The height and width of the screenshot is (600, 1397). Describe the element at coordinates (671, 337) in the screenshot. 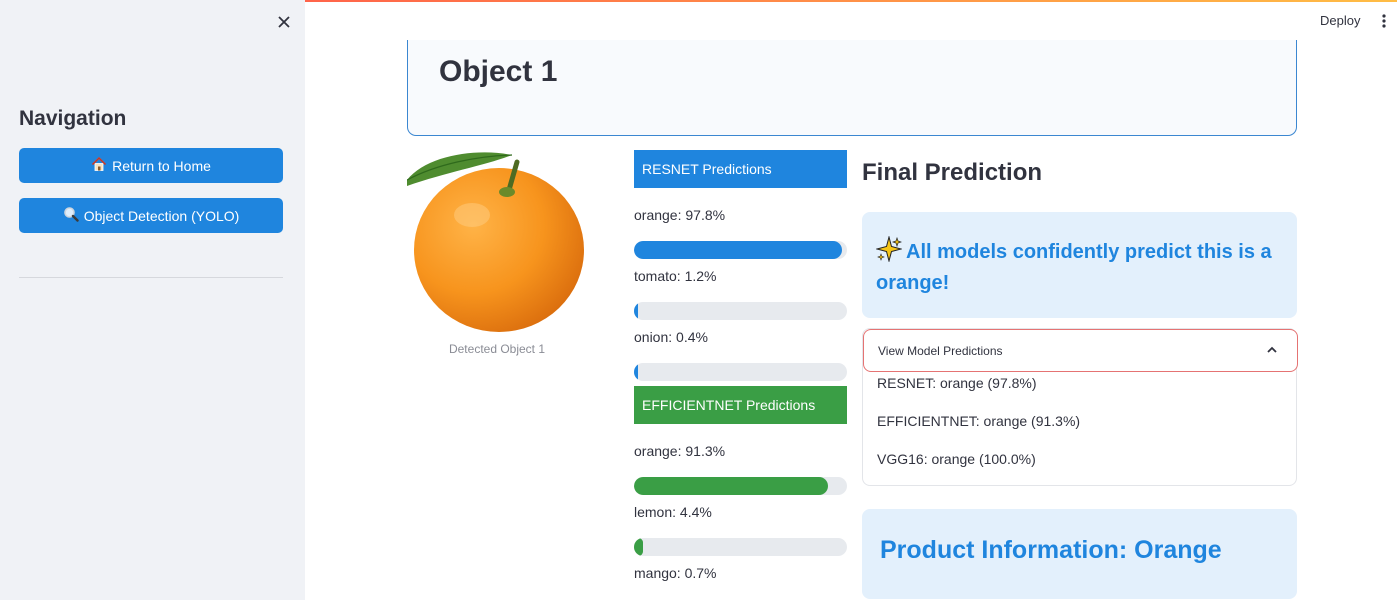

I see `resnet-prediction-3-label: onion: 0.4%` at that location.